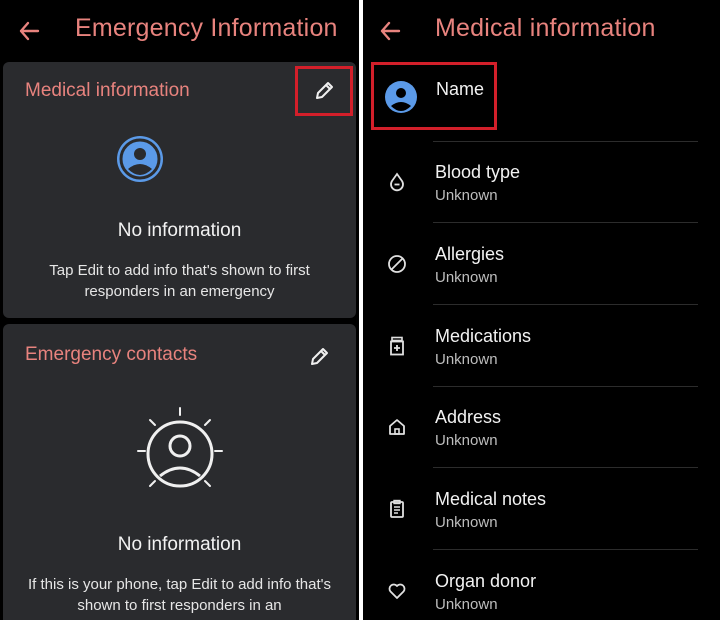  What do you see at coordinates (397, 508) in the screenshot?
I see `clipboard-icon` at bounding box center [397, 508].